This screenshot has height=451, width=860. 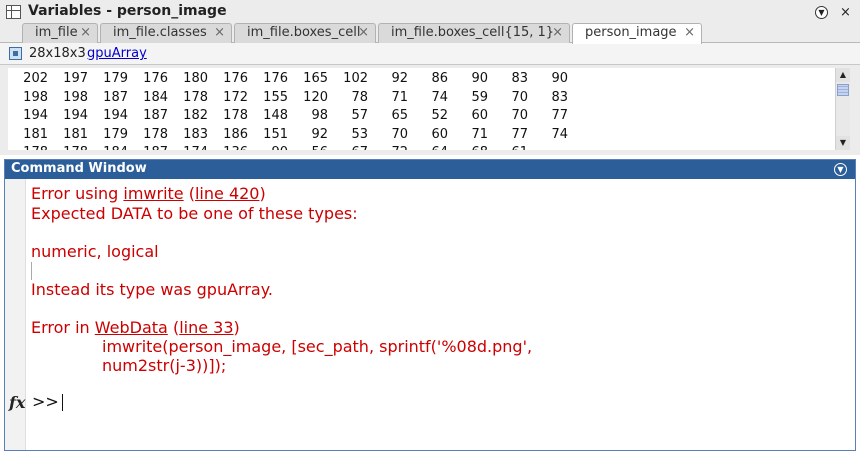 What do you see at coordinates (348, 134) in the screenshot?
I see `array-cell: 53` at bounding box center [348, 134].